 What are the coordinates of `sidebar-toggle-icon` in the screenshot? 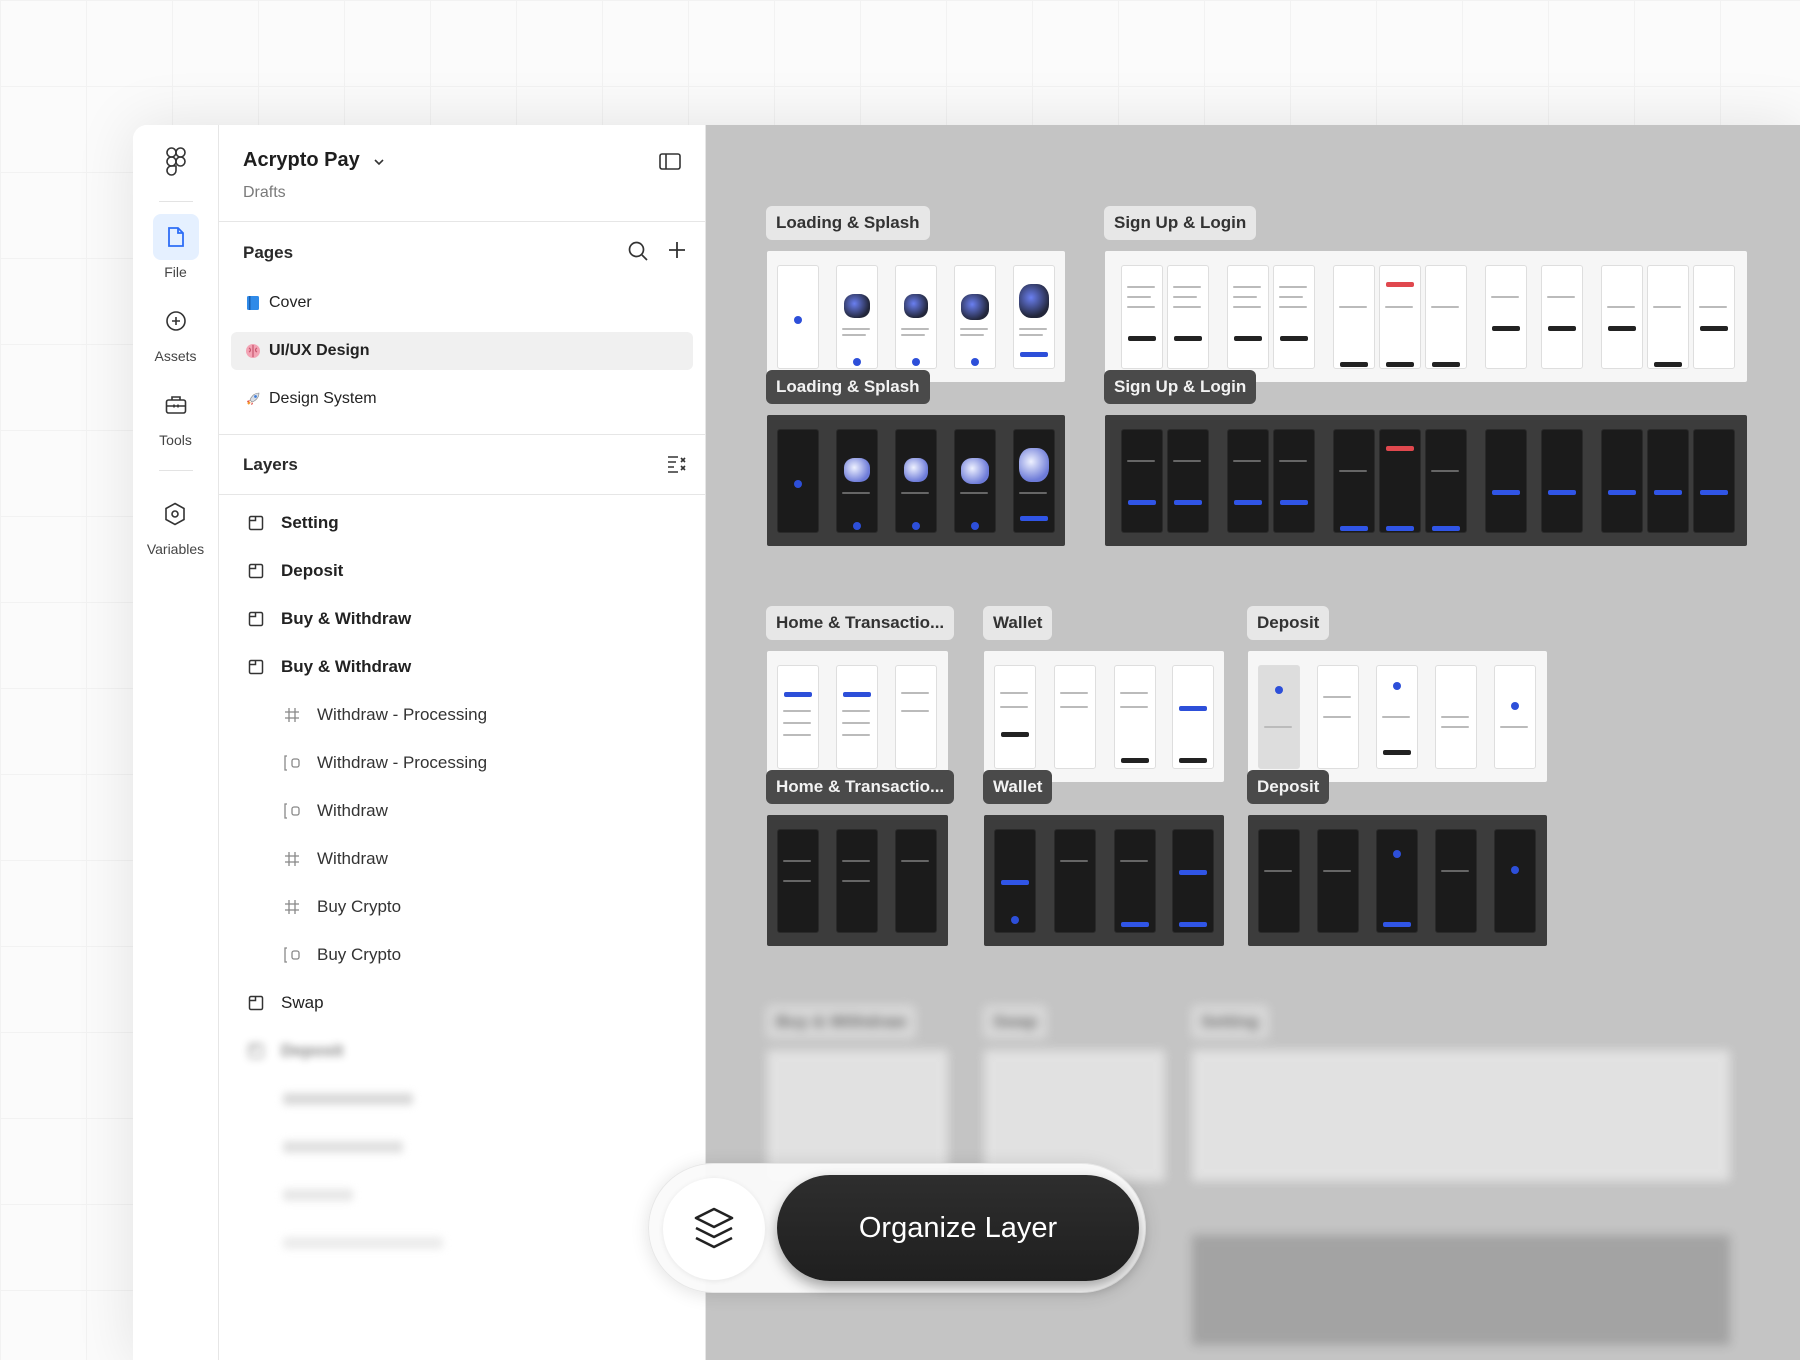 It's located at (670, 164).